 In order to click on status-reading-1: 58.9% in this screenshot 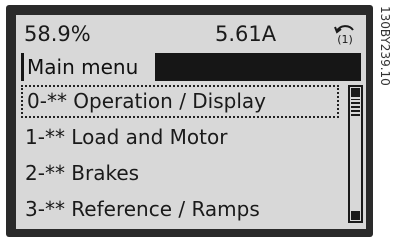, I will do `click(57, 34)`.